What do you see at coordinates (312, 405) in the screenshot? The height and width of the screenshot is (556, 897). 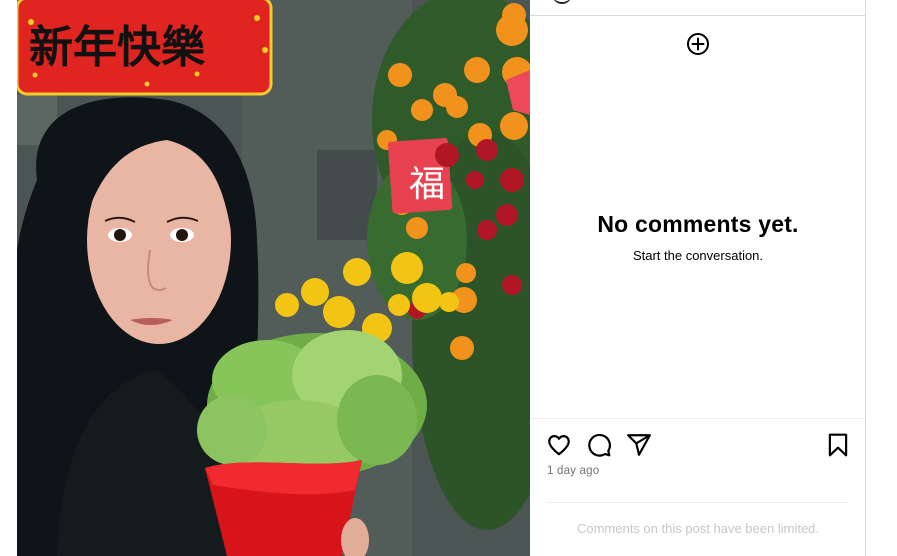 I see `lettuce` at bounding box center [312, 405].